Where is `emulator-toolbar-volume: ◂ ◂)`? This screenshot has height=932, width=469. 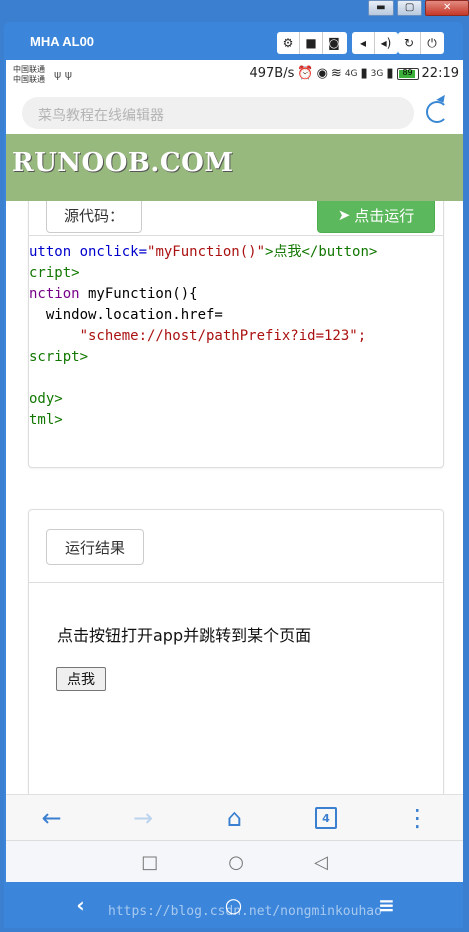
emulator-toolbar-volume: ◂ ◂) is located at coordinates (375, 43).